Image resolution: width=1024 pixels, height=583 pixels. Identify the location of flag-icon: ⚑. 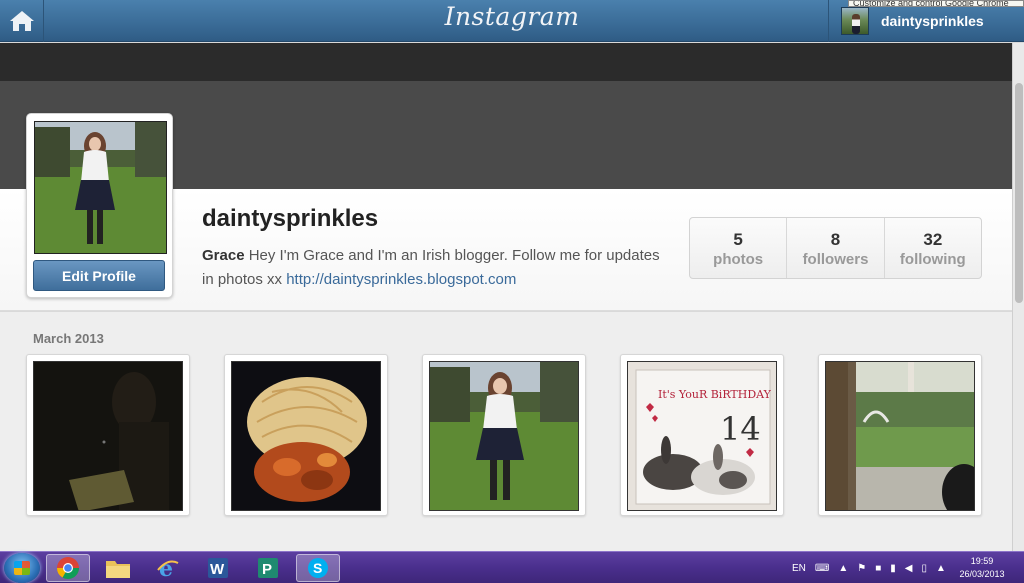
(861, 568).